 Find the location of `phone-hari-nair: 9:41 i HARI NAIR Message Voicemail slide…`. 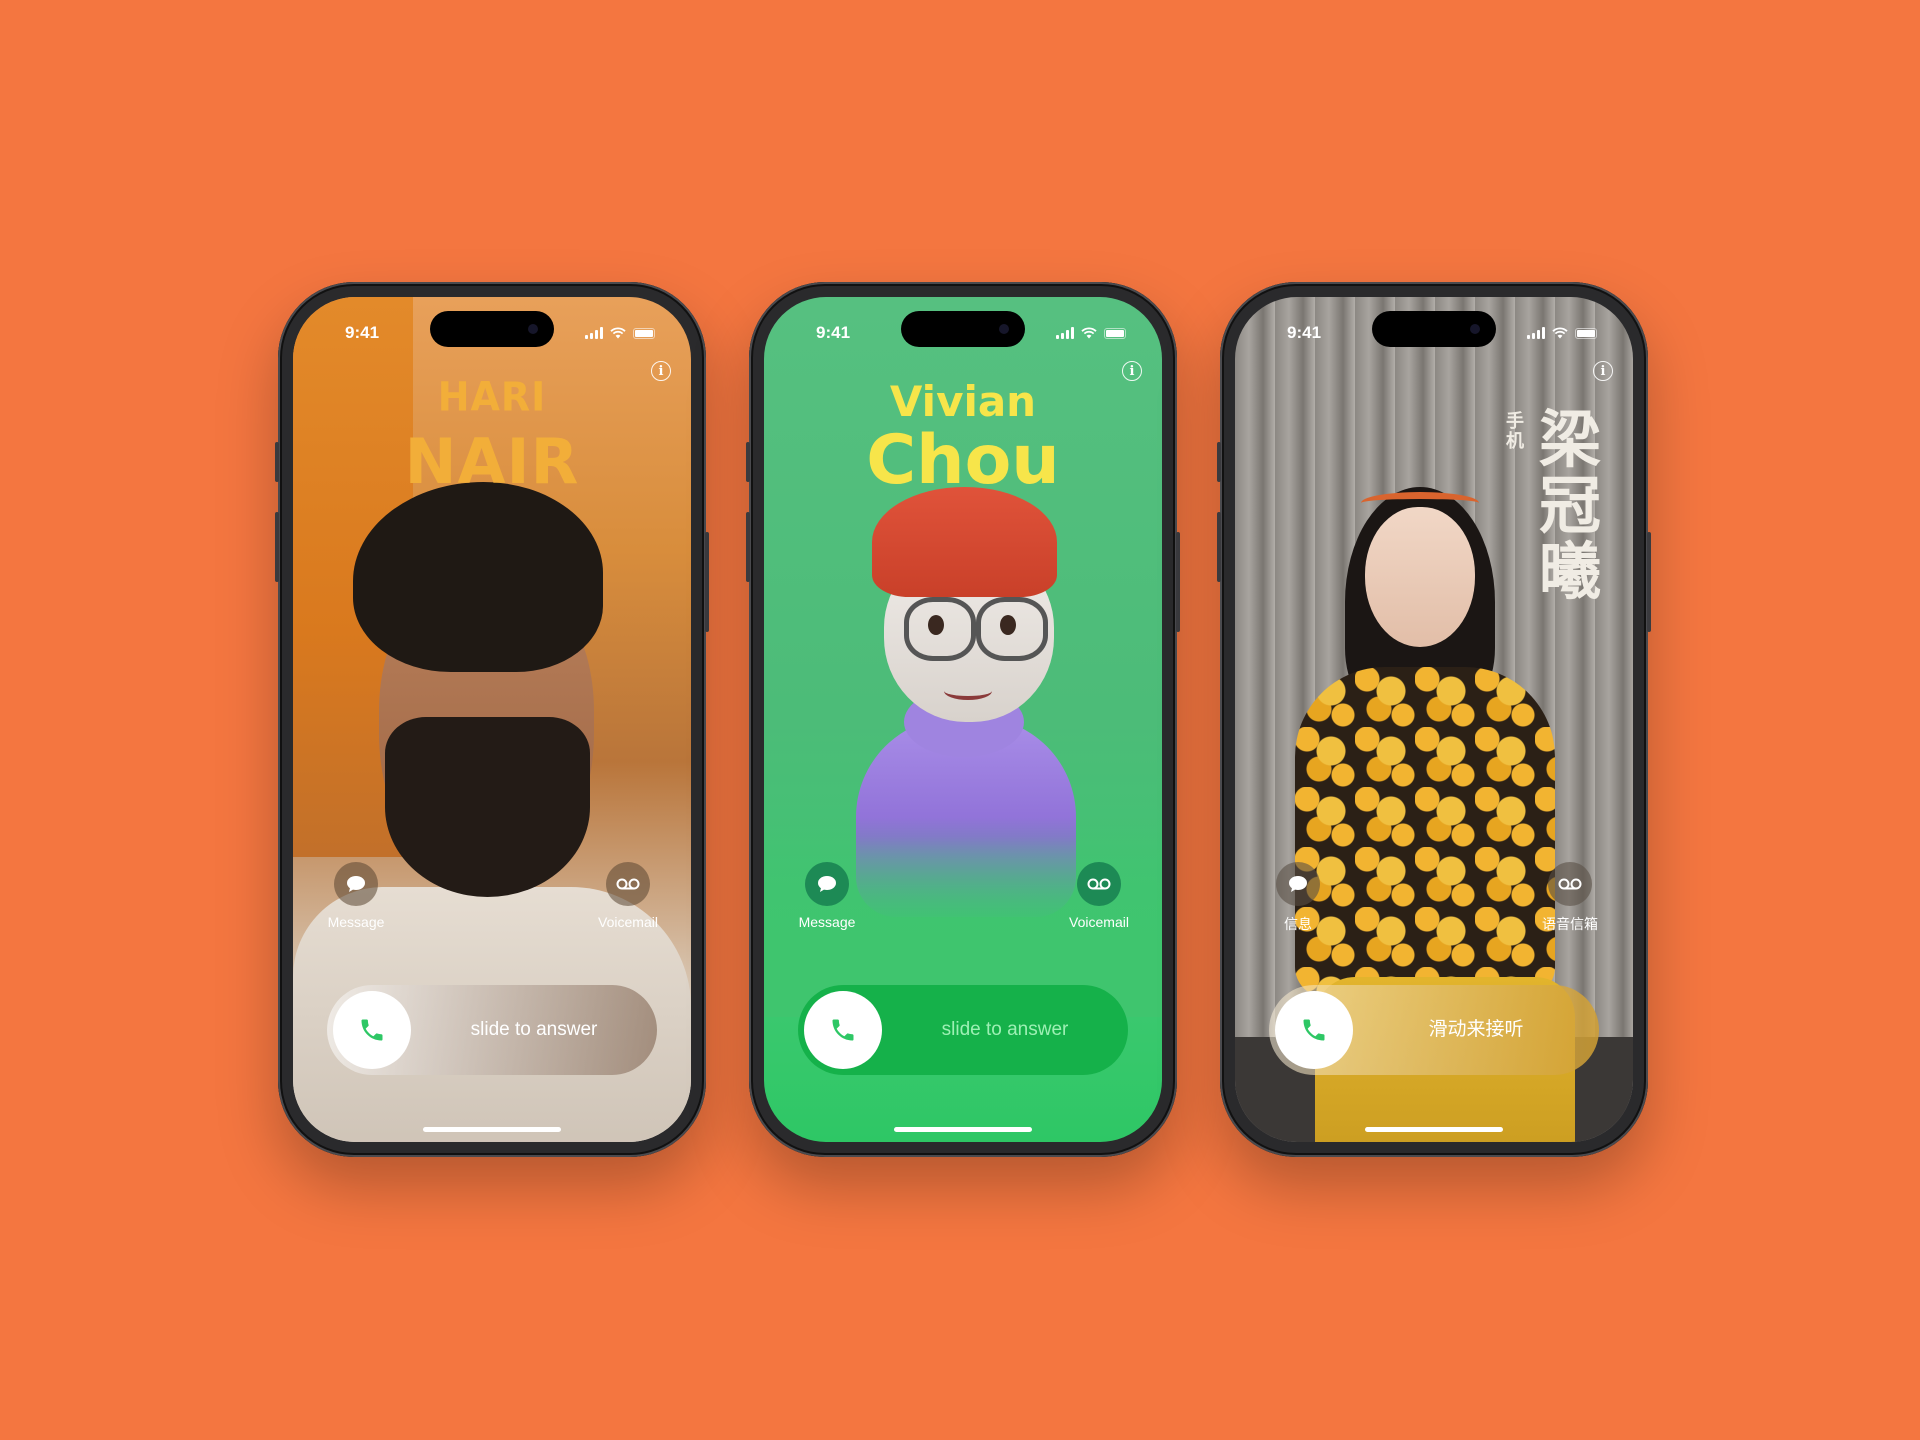

phone-hari-nair: 9:41 i HARI NAIR Message Voicemail slide… is located at coordinates (492, 719).